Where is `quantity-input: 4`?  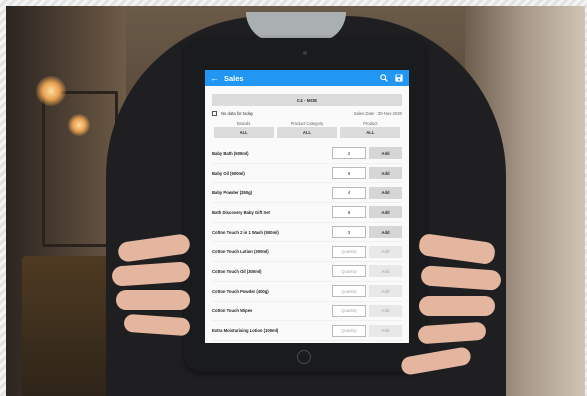
quantity-input: 4 is located at coordinates (349, 192).